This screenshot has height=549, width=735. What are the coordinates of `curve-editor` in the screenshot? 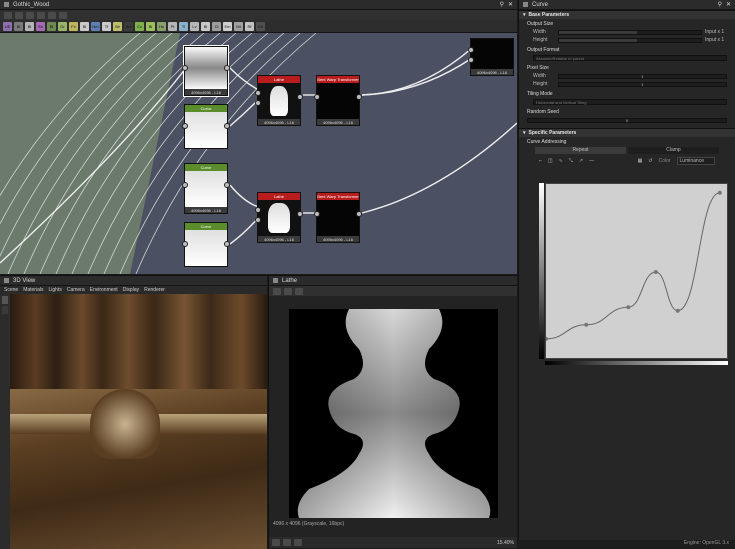 It's located at (636, 271).